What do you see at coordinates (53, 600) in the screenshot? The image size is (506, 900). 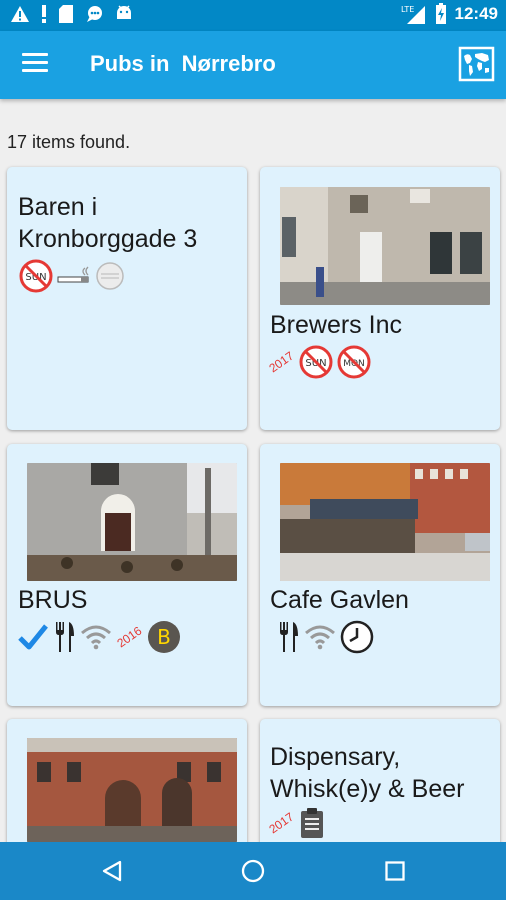 I see `pub-name: BRUS` at bounding box center [53, 600].